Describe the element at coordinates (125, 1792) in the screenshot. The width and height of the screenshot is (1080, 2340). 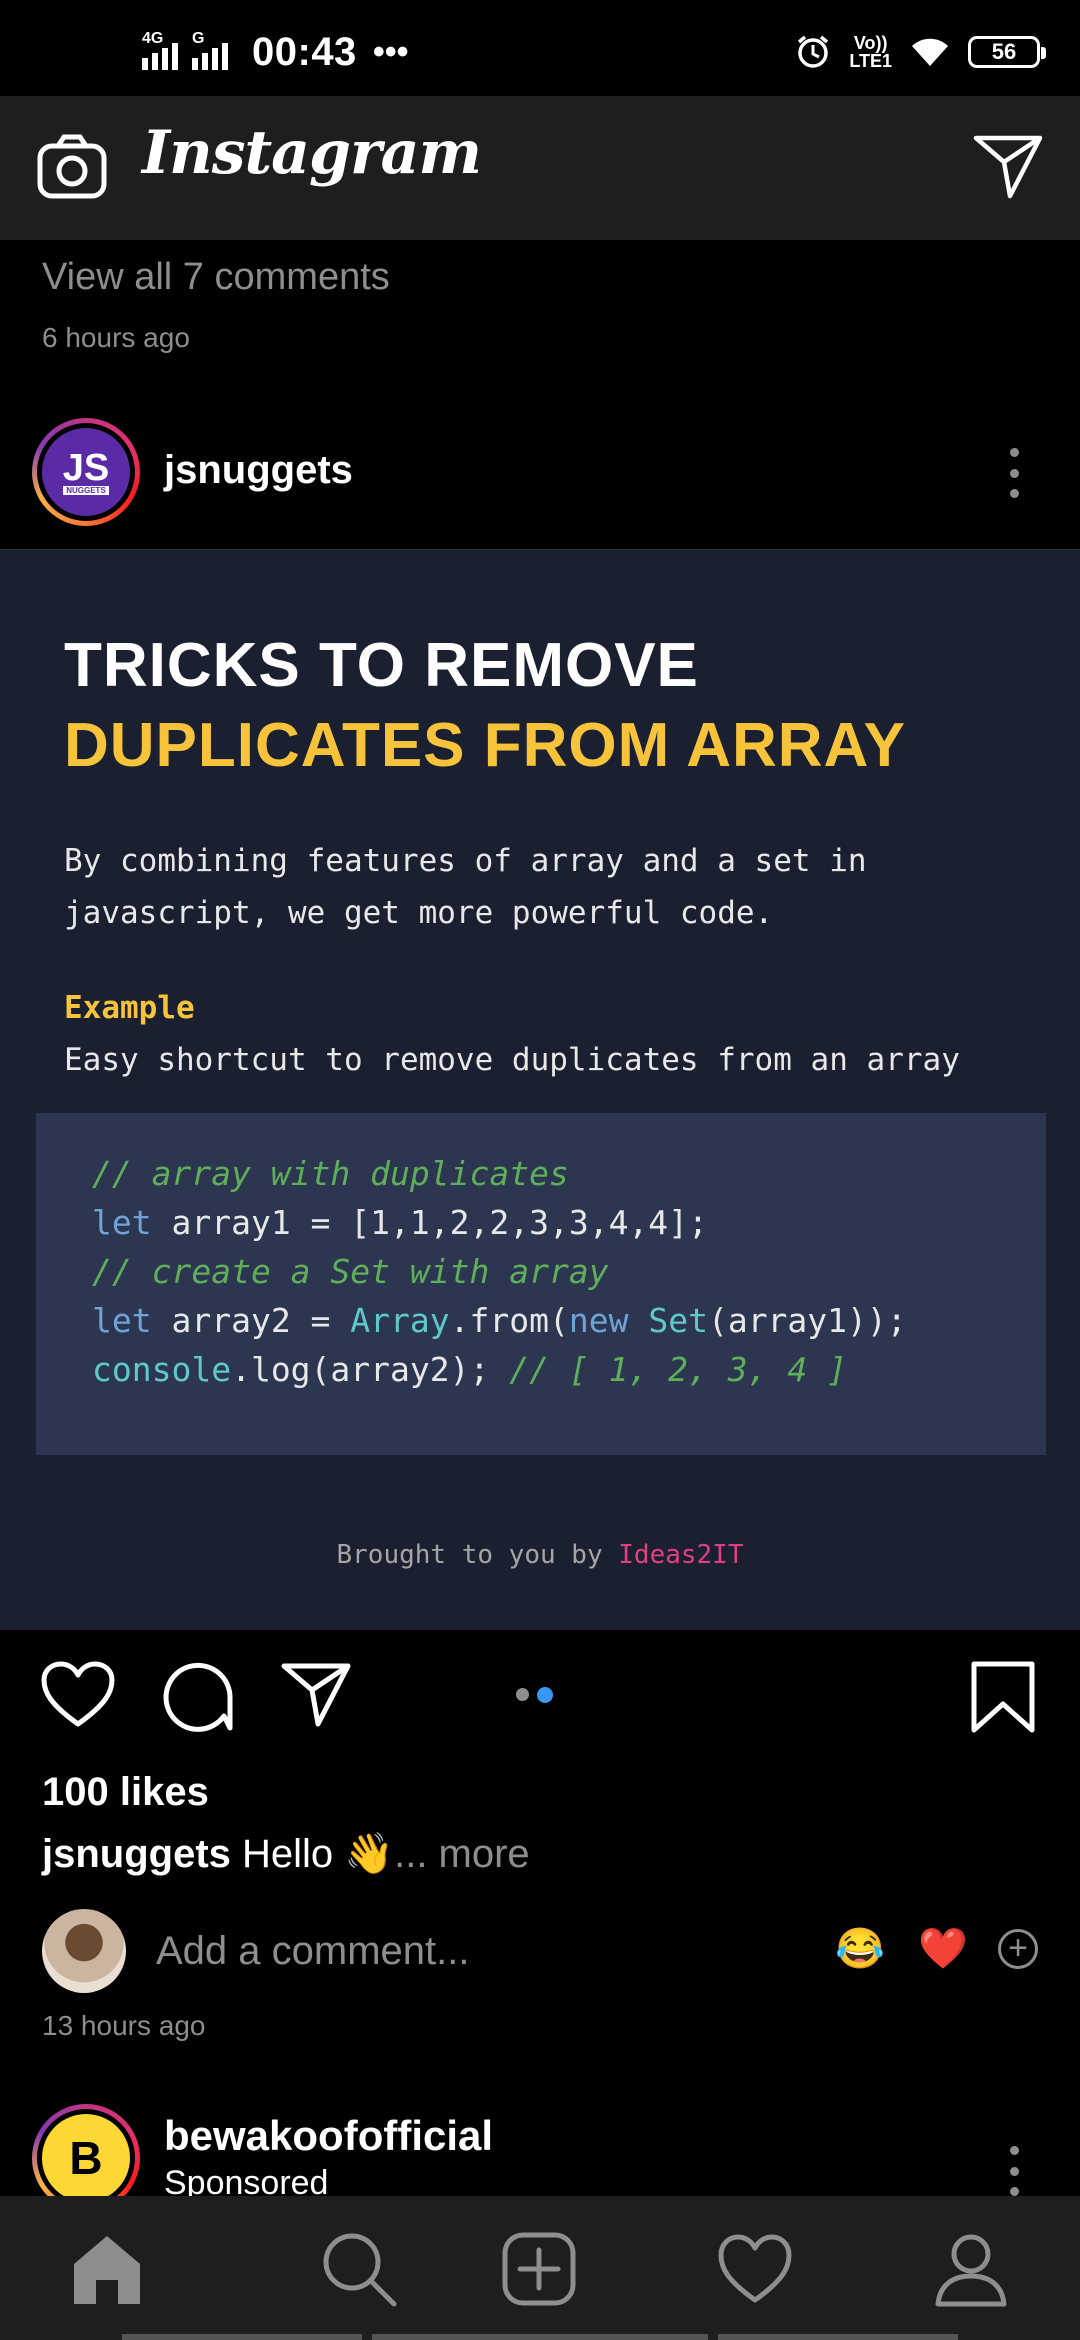
I see `like-count: 100 likes` at that location.